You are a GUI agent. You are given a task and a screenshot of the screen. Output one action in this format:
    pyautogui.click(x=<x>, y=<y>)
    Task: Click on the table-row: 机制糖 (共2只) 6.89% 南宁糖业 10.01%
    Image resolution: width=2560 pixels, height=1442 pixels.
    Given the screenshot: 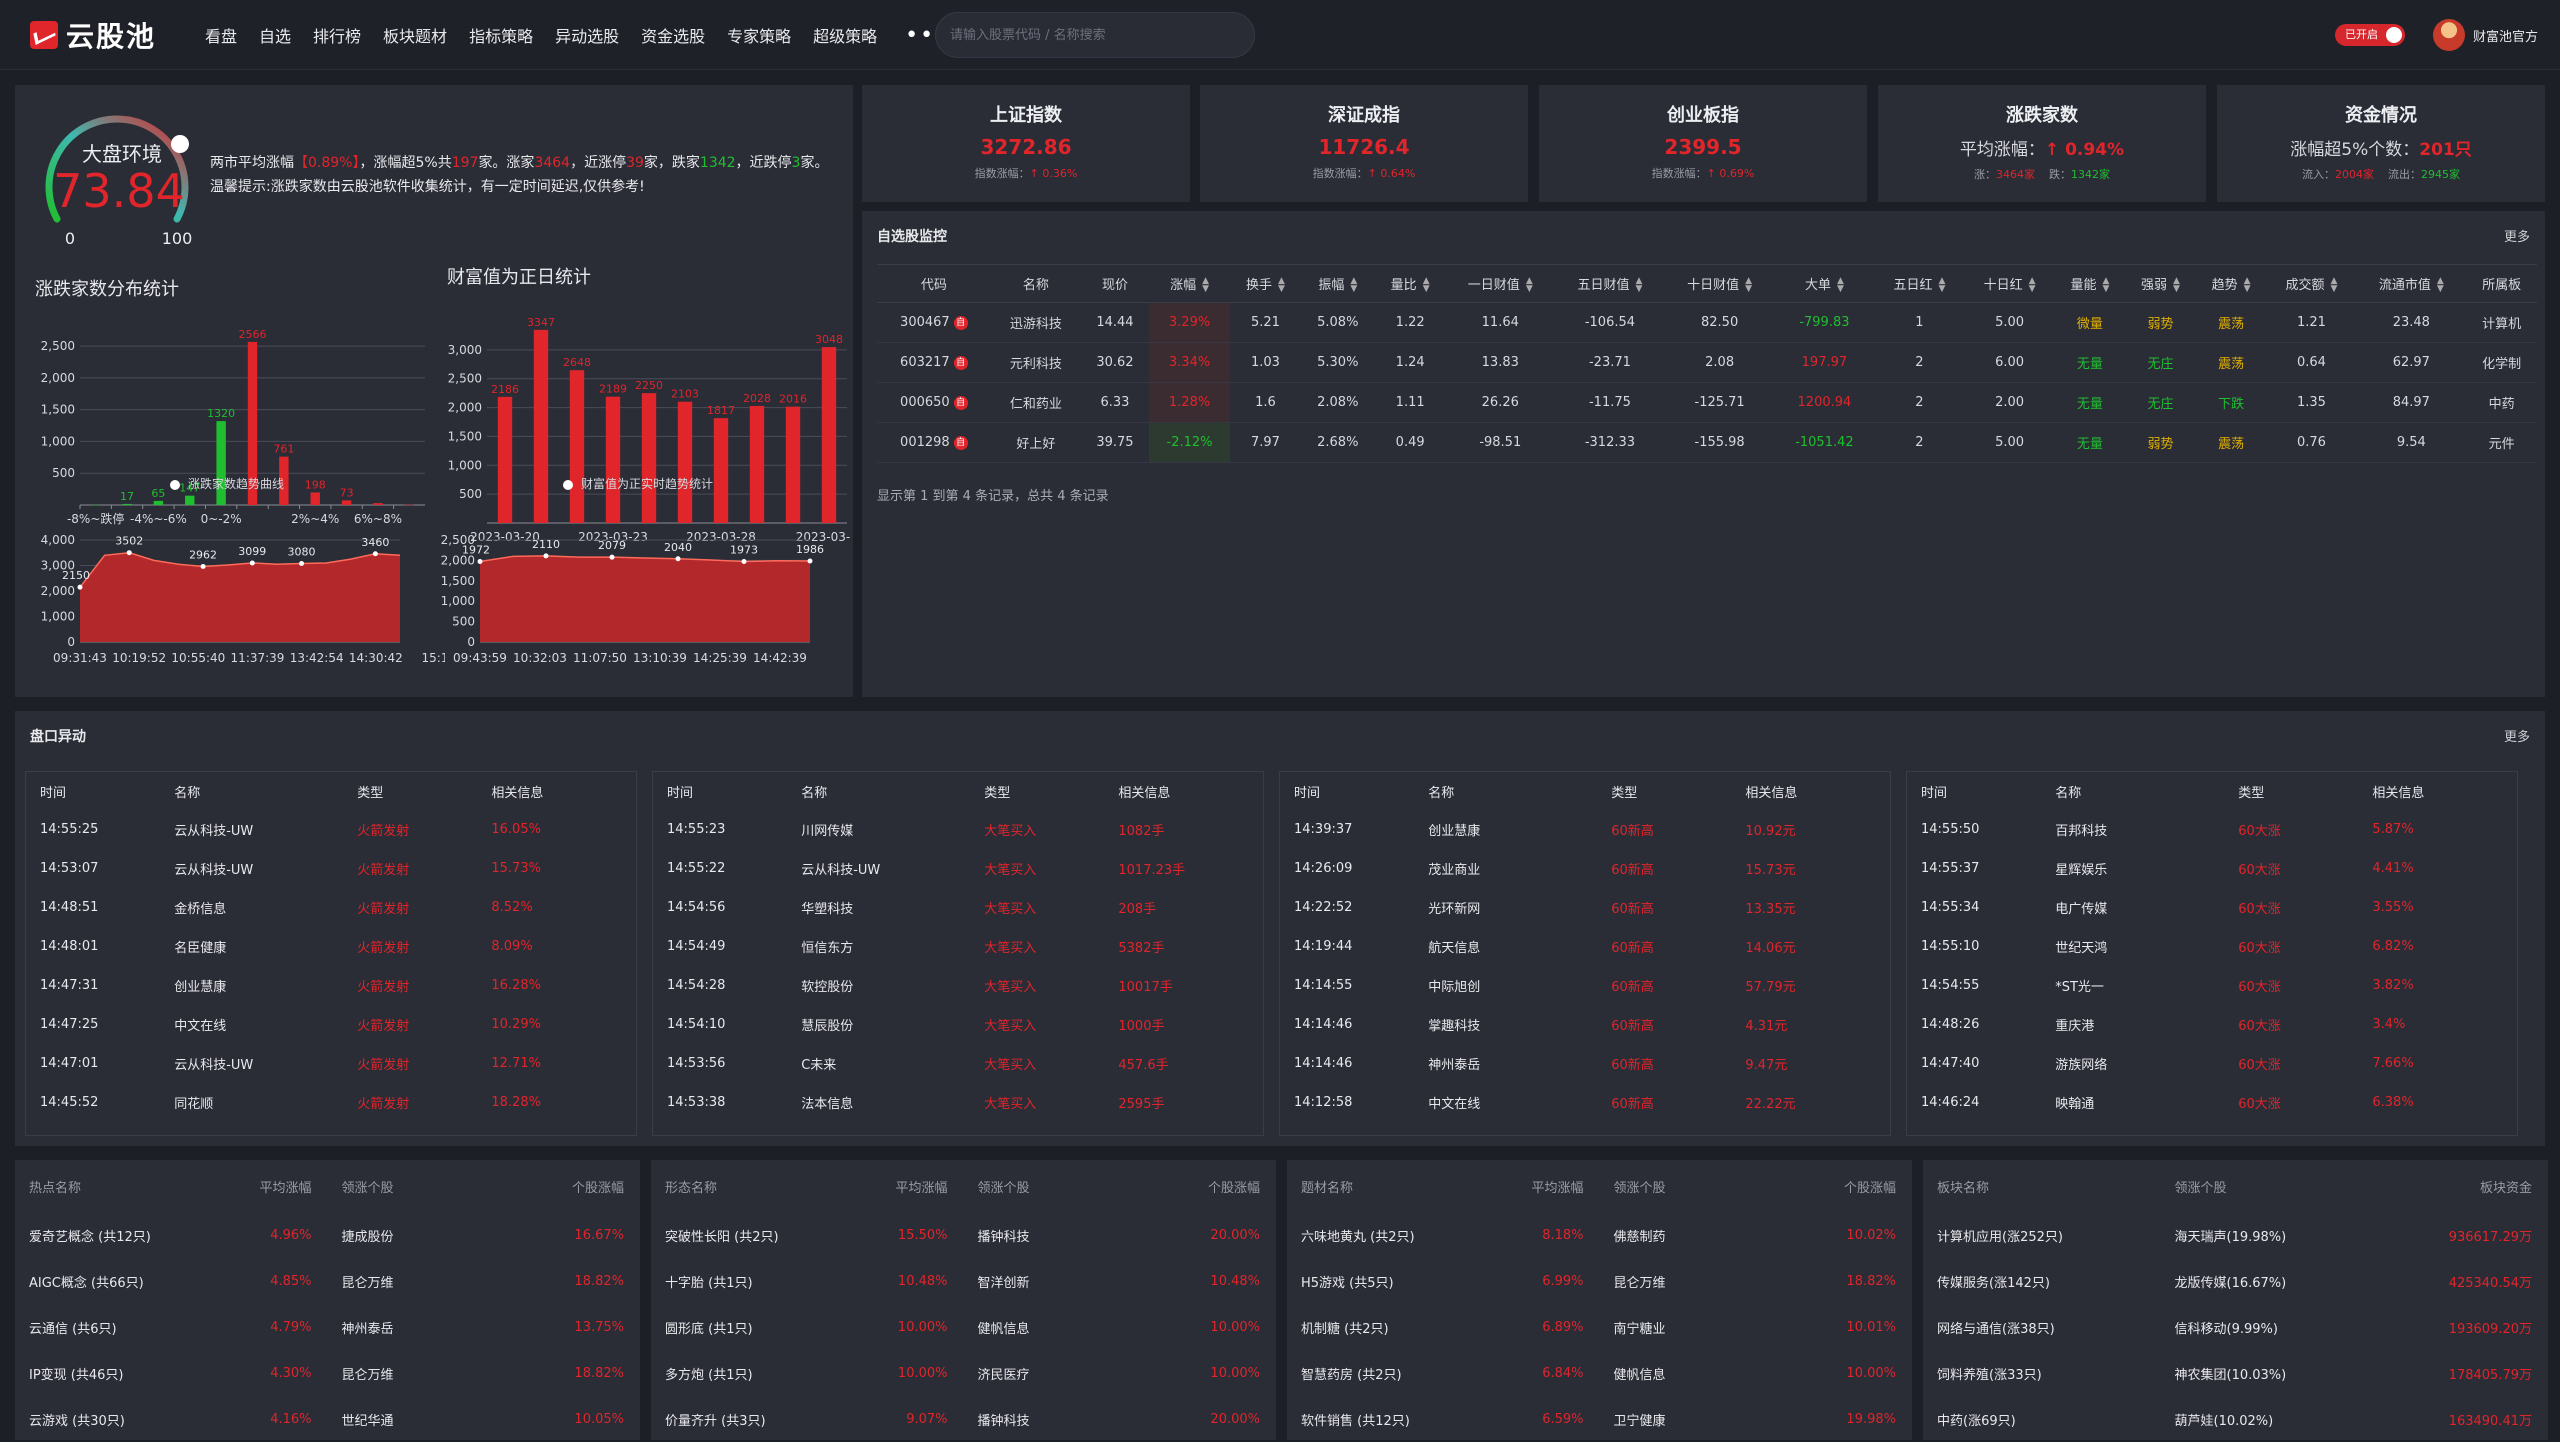 What is the action you would take?
    pyautogui.click(x=1599, y=1327)
    